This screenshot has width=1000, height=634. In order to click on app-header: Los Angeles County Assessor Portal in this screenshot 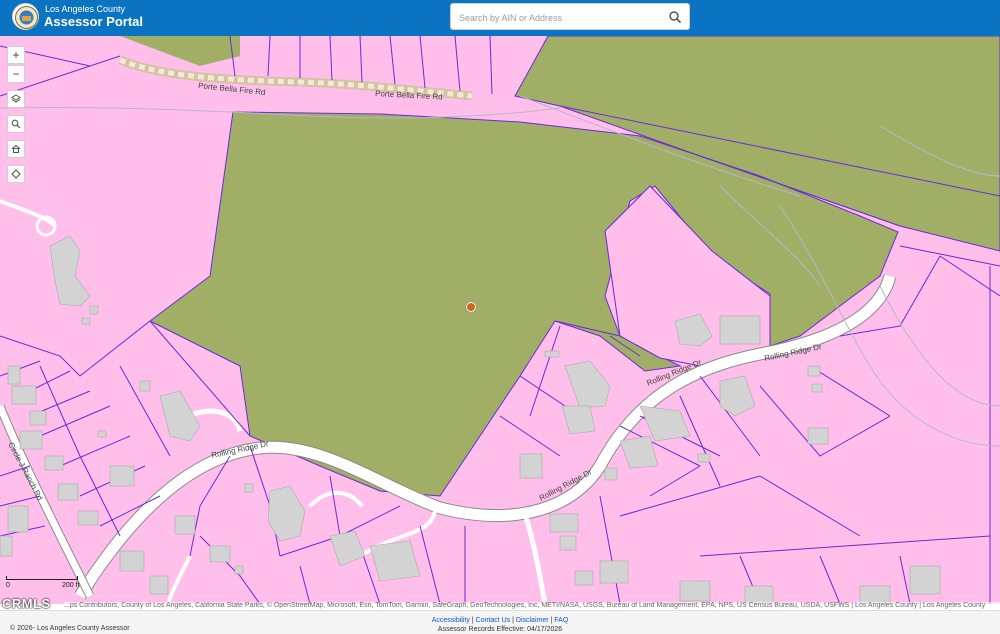, I will do `click(500, 18)`.